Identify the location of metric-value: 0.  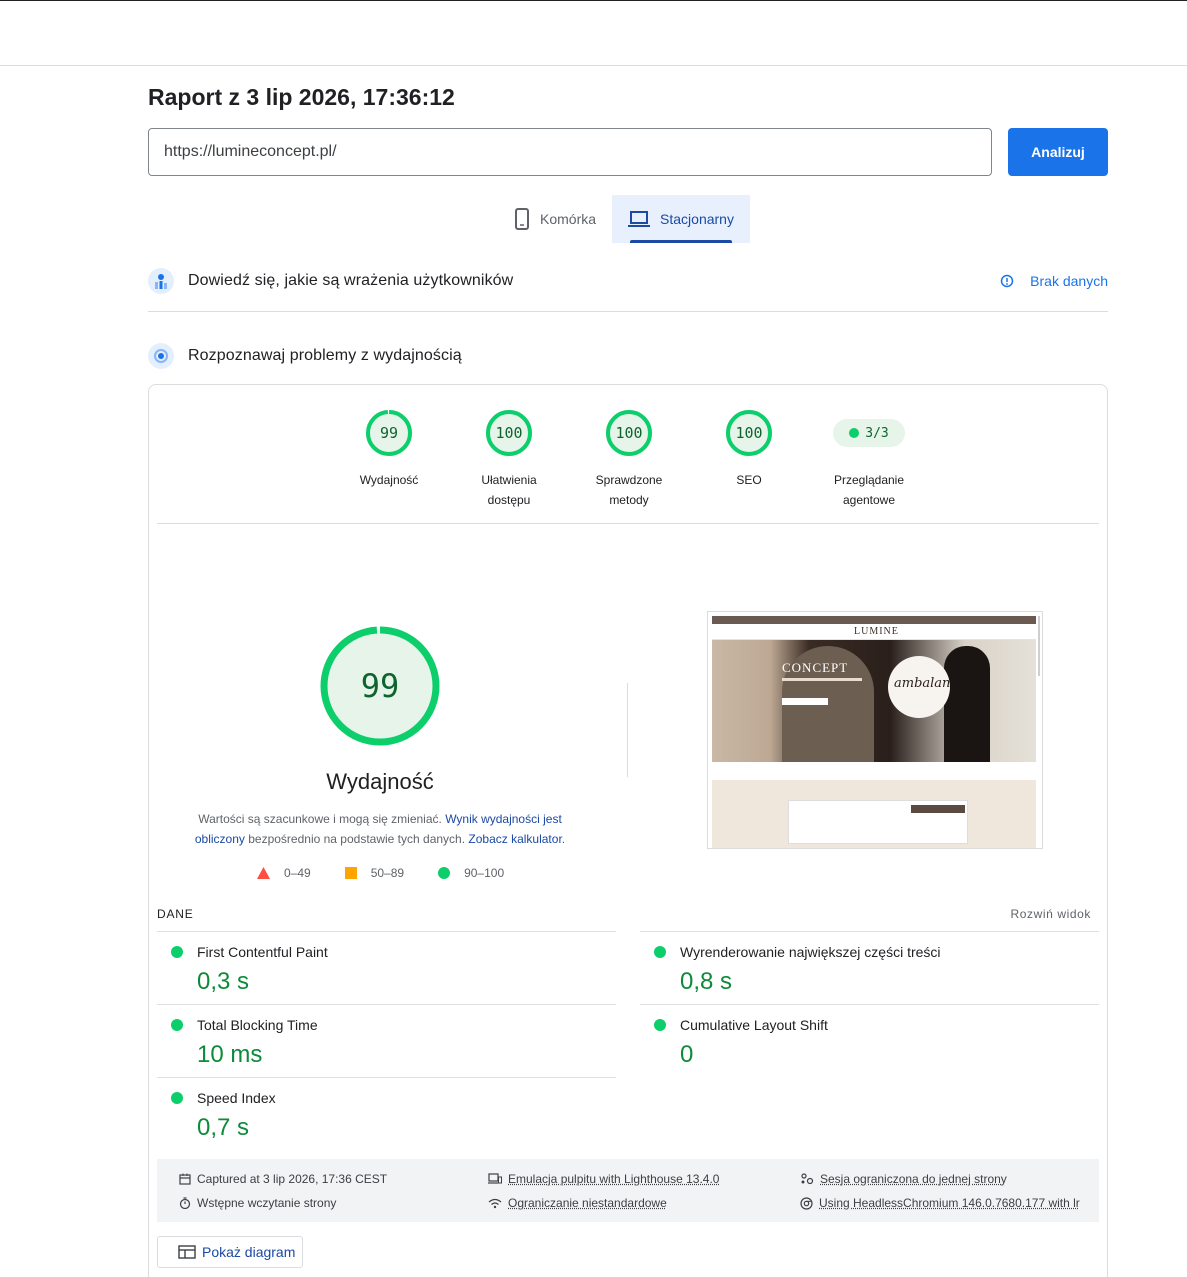
(687, 1054).